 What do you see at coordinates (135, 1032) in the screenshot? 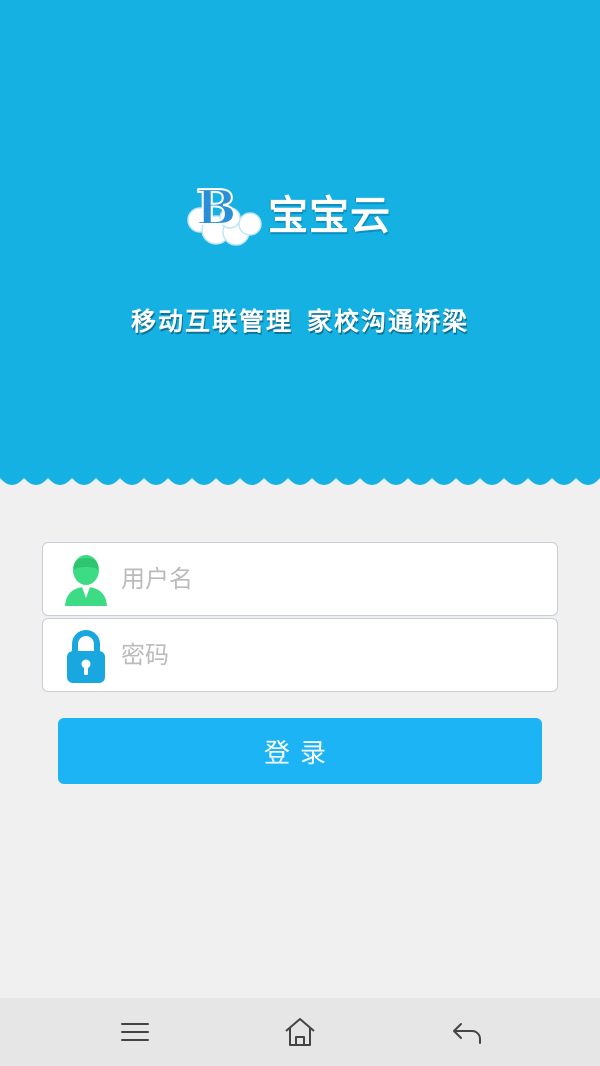
I see `menu-icon` at bounding box center [135, 1032].